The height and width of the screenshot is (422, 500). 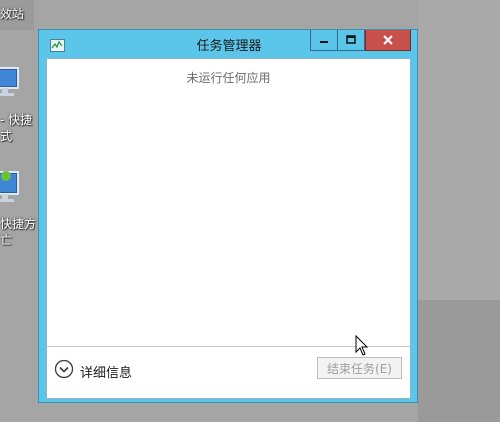 What do you see at coordinates (228, 78) in the screenshot?
I see `empty-state-message: 未运行任何应用` at bounding box center [228, 78].